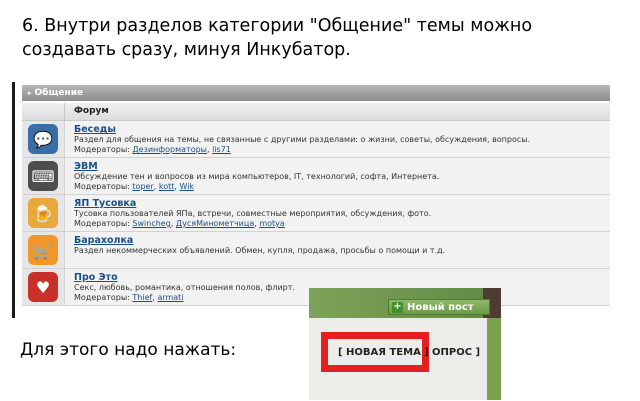 The width and height of the screenshot is (640, 401). What do you see at coordinates (43, 176) in the screenshot?
I see `keyboard-icon: ⌨` at bounding box center [43, 176].